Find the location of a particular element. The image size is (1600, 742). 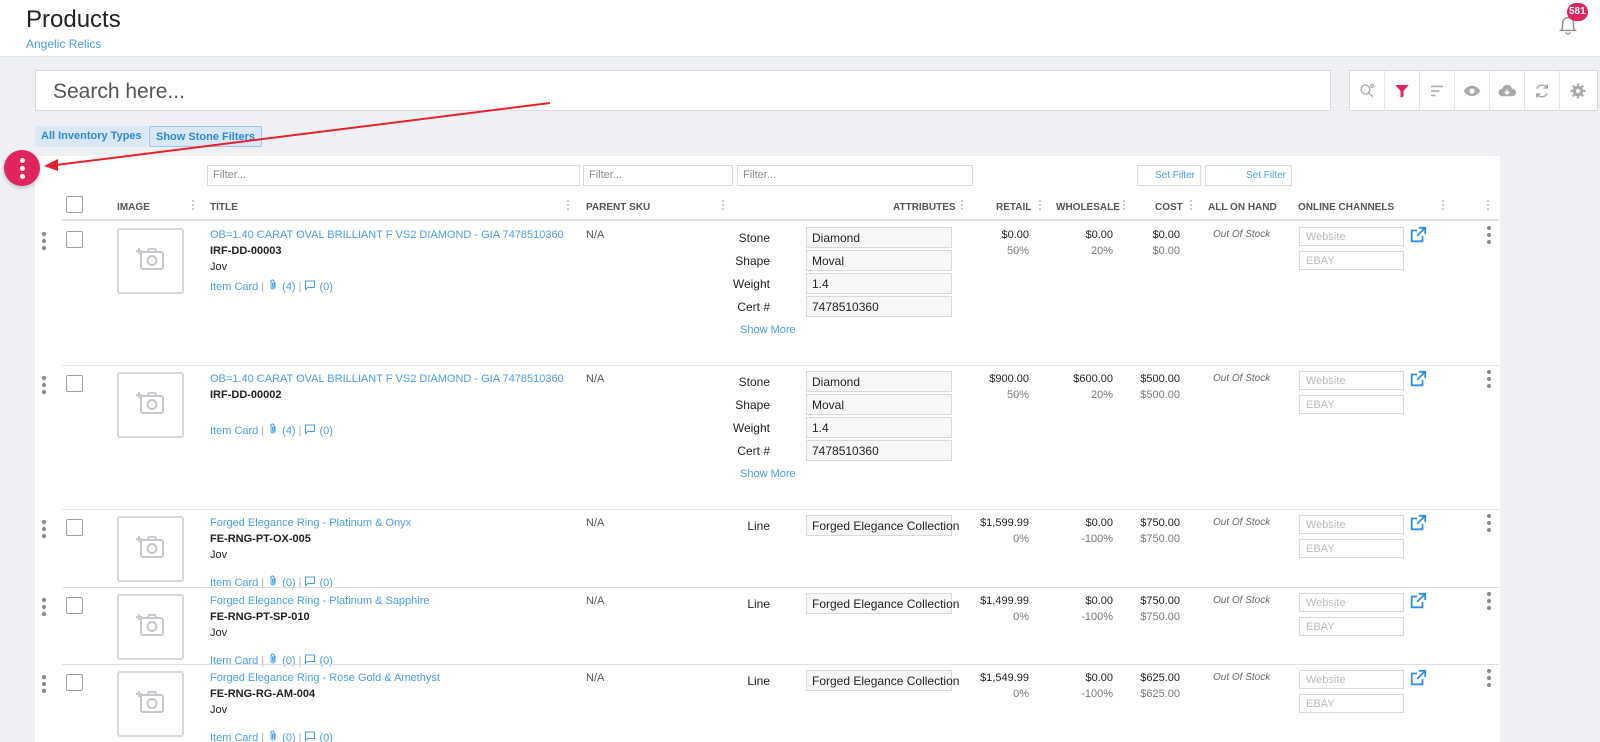

filter-icon is located at coordinates (1402, 90).